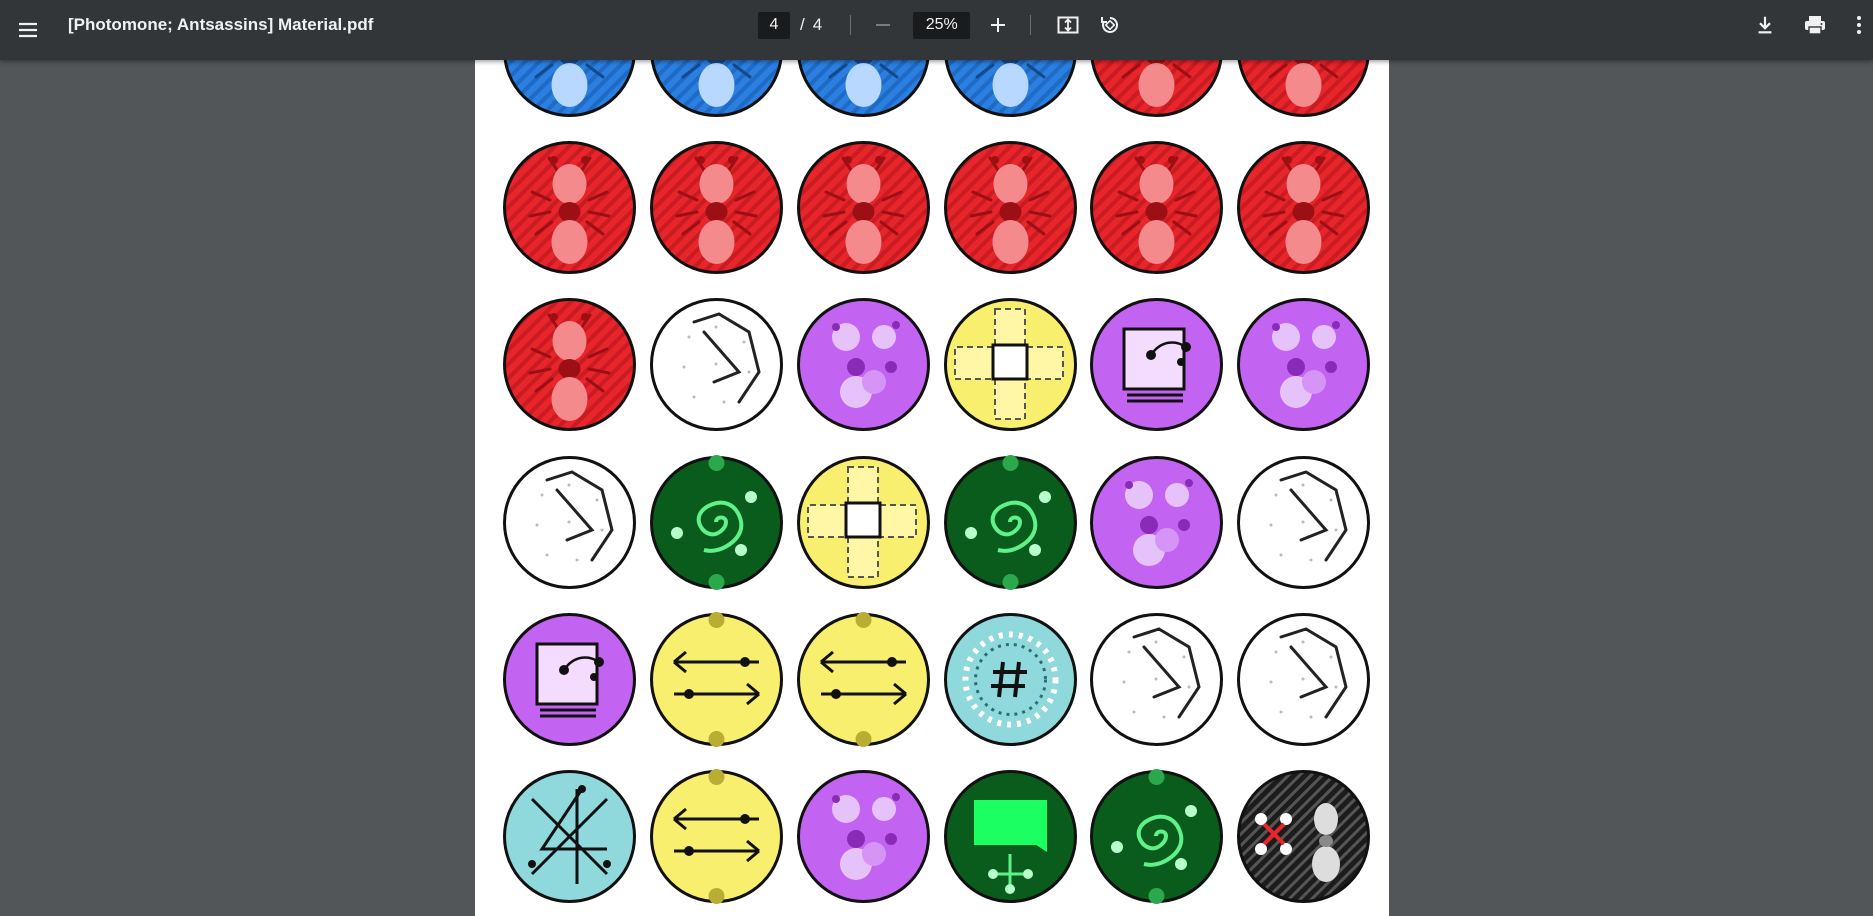  I want to click on minus-icon, so click(883, 25).